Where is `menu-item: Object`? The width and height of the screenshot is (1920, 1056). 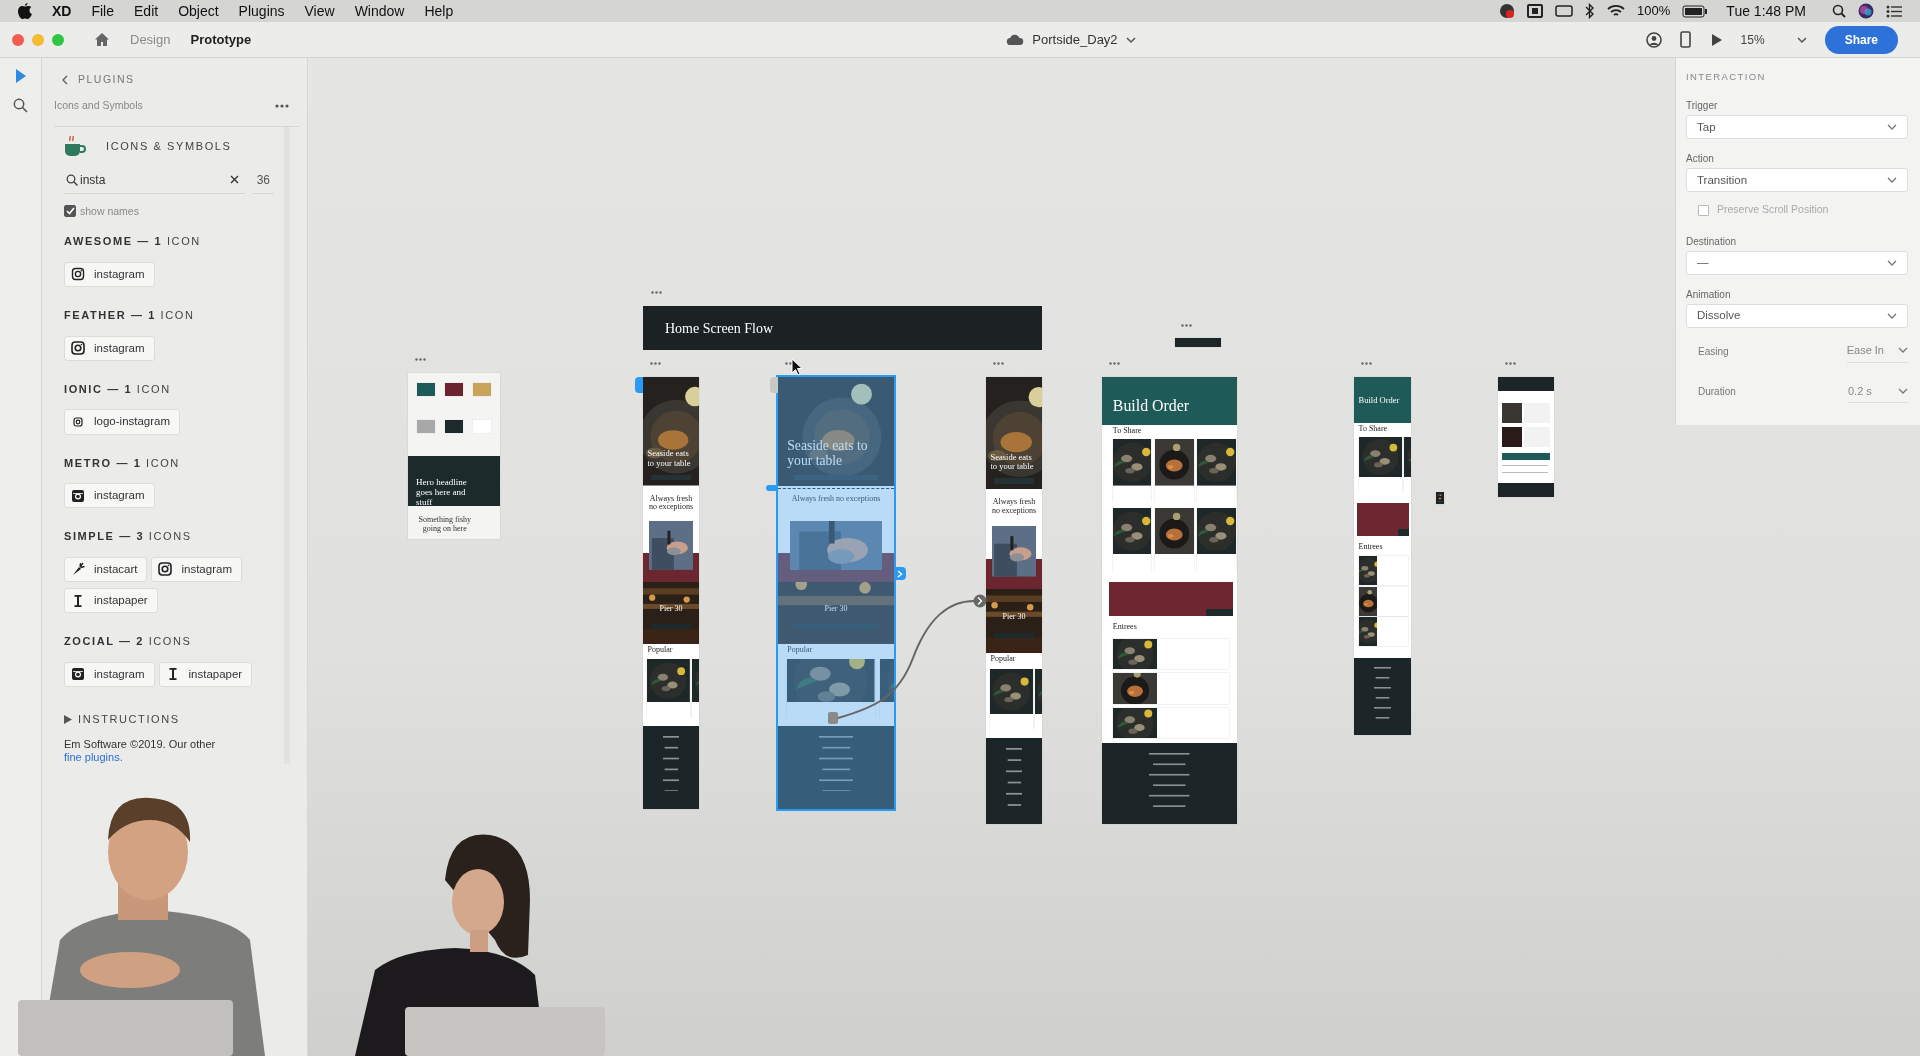 menu-item: Object is located at coordinates (198, 11).